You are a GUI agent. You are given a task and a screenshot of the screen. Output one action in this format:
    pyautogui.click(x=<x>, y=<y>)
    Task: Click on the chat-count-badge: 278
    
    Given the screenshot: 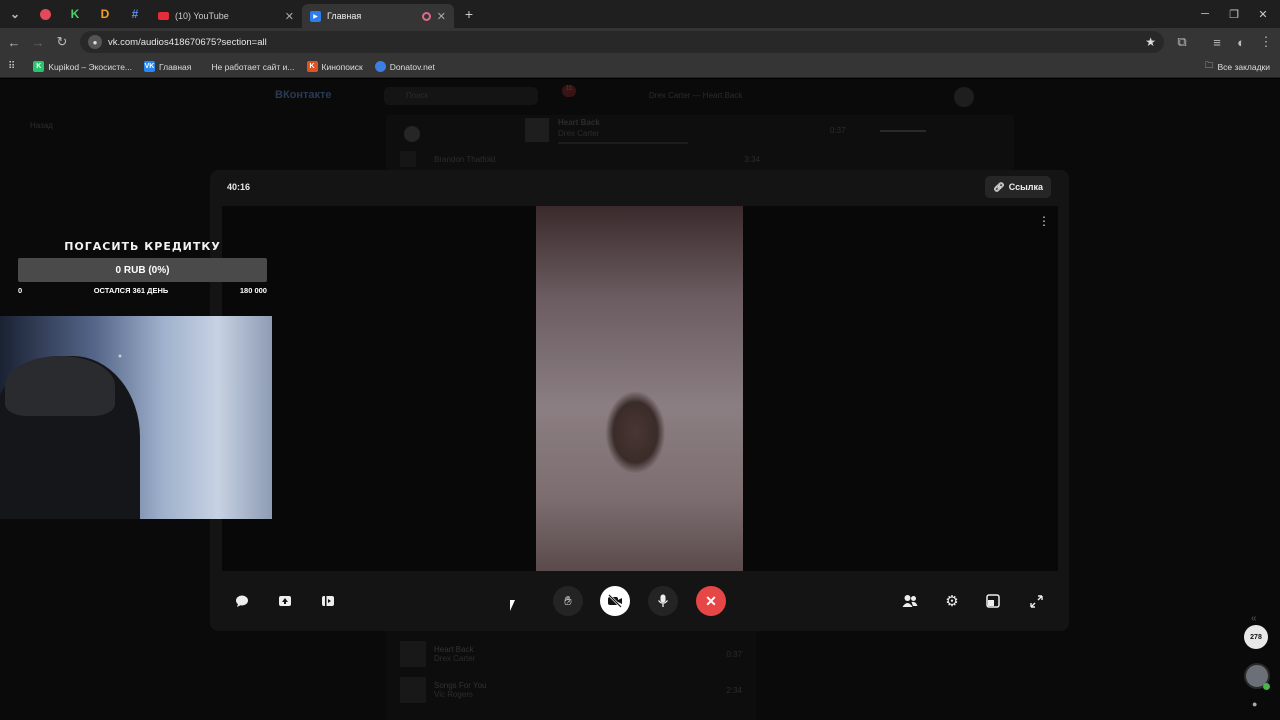 What is the action you would take?
    pyautogui.click(x=1256, y=637)
    